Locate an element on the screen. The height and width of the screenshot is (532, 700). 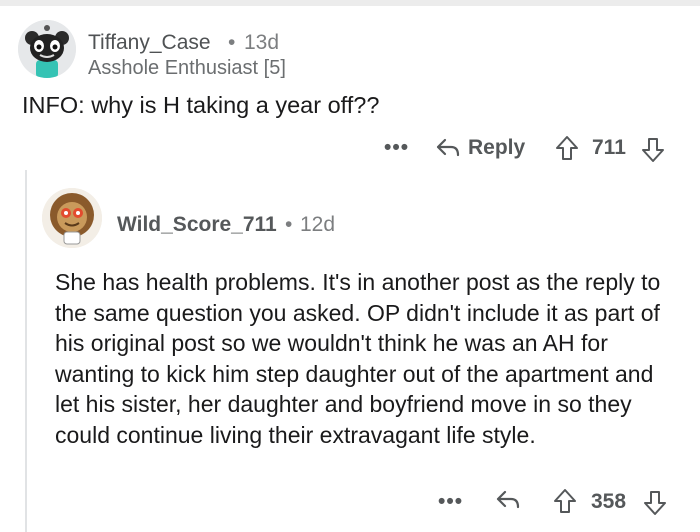
comment-age: 13d is located at coordinates (262, 42).